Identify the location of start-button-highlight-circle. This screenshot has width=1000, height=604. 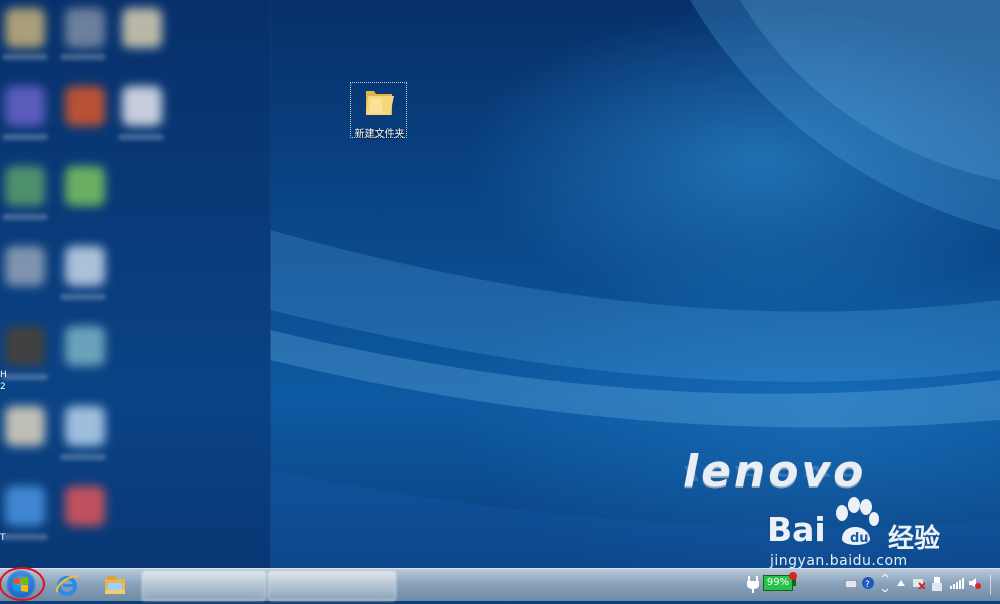
(22, 584).